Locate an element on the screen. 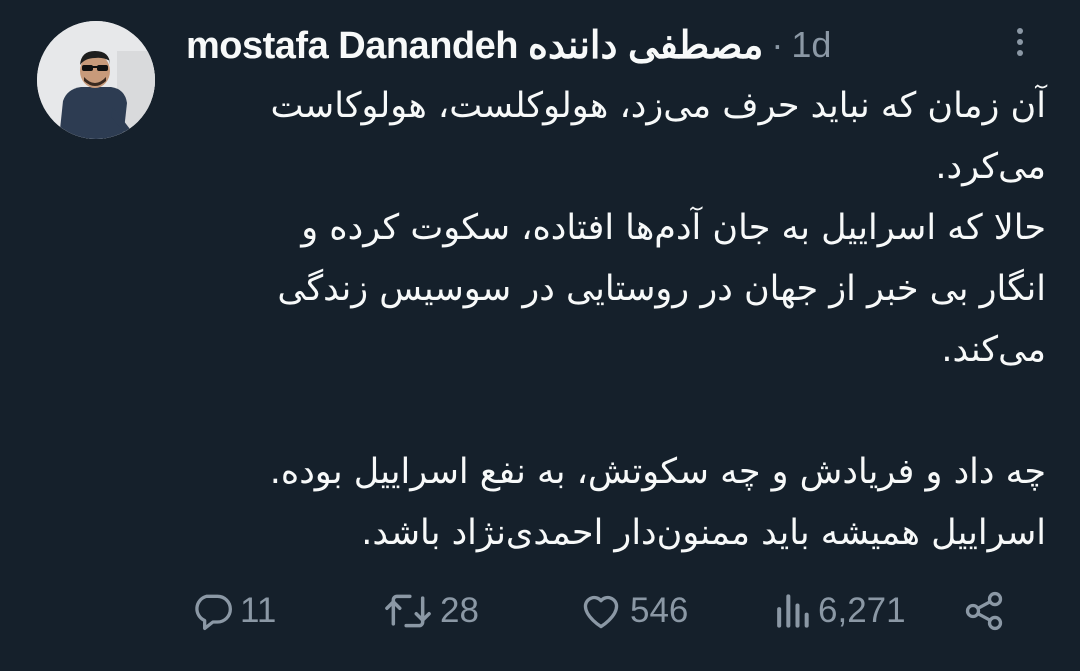  display-name: mostafa Danandeh مصطفی داننده is located at coordinates (475, 45).